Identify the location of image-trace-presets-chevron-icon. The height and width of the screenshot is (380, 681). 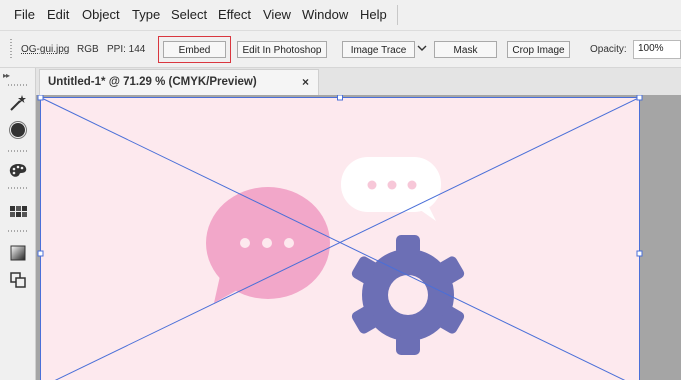
(422, 48).